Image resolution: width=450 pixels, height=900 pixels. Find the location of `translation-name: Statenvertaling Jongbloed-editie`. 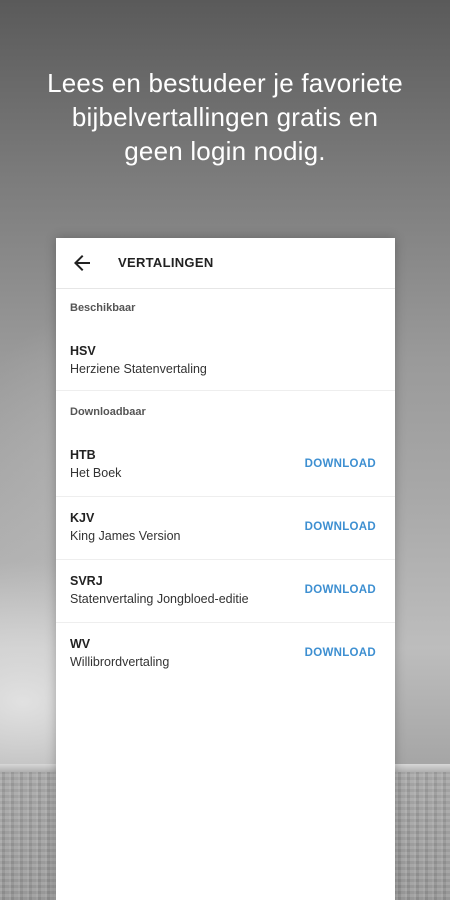

translation-name: Statenvertaling Jongbloed-editie is located at coordinates (159, 599).